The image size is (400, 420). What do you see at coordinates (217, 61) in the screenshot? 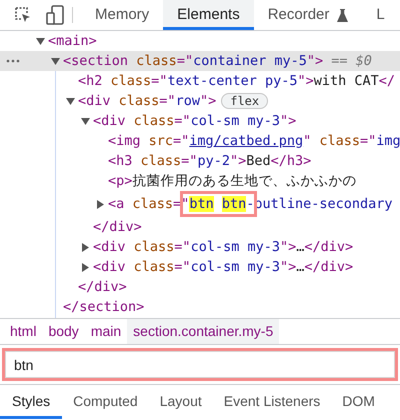
I see `code-line: <section class="container my-5"> == $0` at bounding box center [217, 61].